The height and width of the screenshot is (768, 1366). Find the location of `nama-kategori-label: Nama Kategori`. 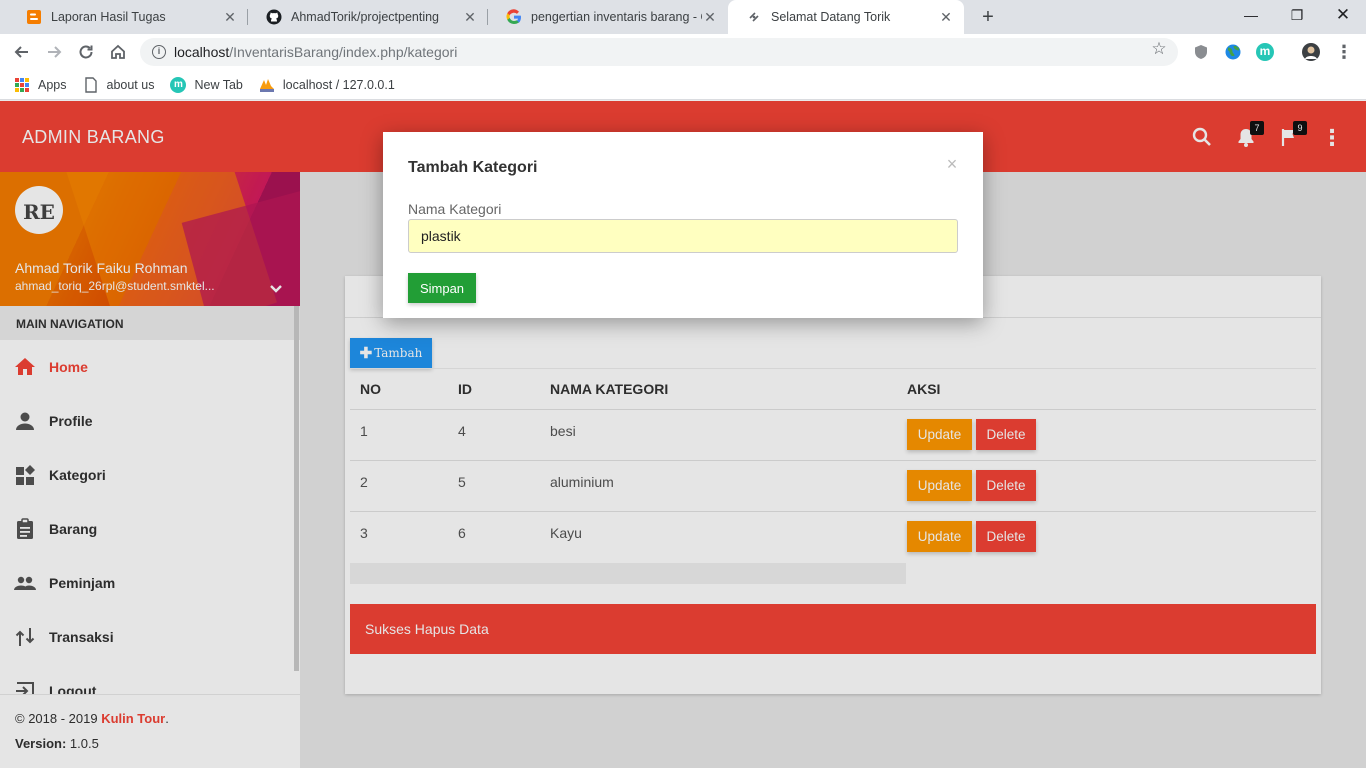

nama-kategori-label: Nama Kategori is located at coordinates (455, 209).